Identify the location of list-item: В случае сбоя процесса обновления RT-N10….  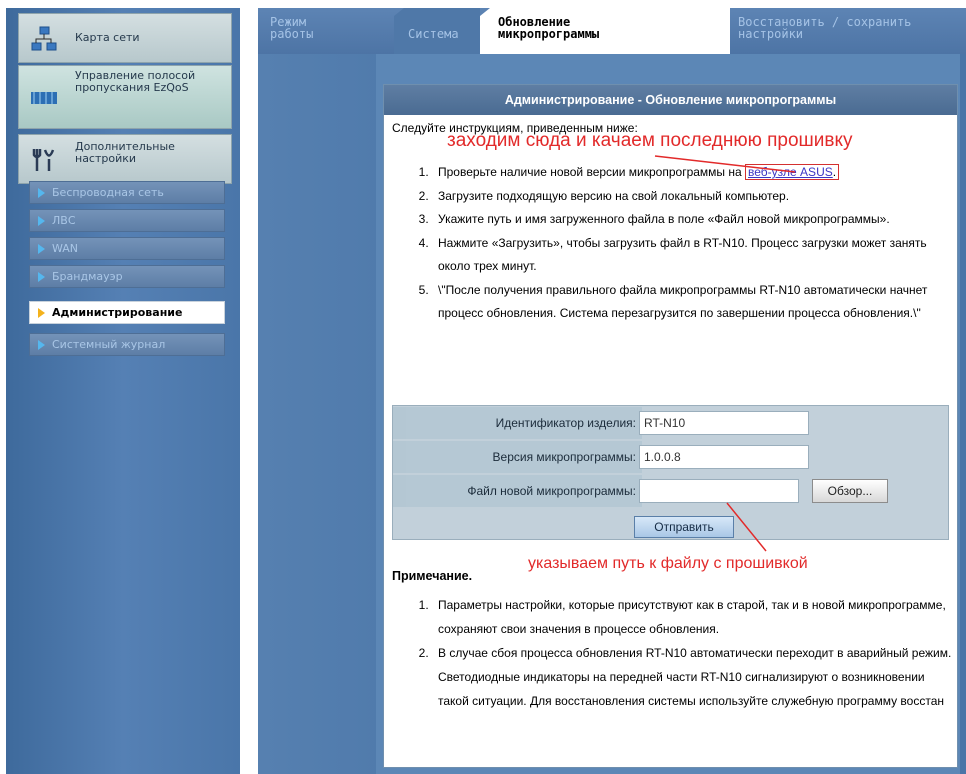
(692, 677).